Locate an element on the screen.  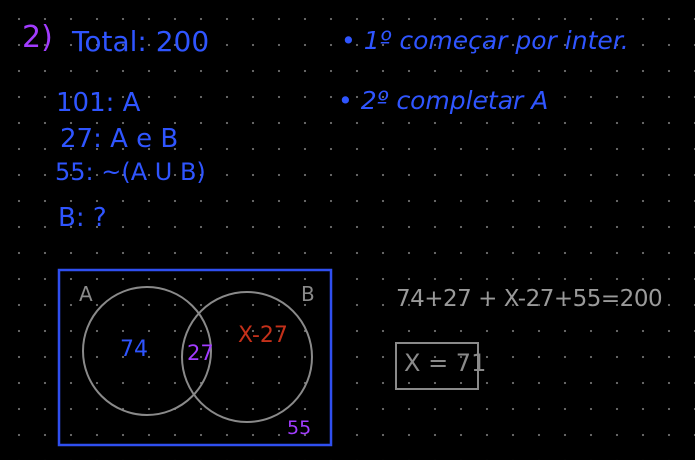
venn-label-a: A is located at coordinates (86, 294).